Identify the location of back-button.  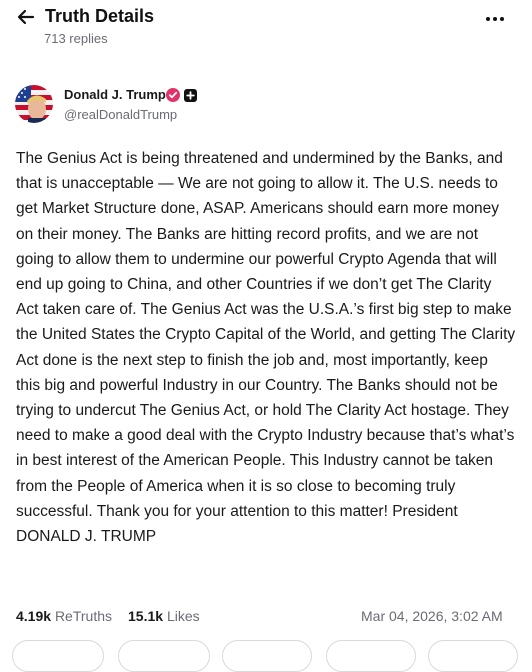
(26, 17).